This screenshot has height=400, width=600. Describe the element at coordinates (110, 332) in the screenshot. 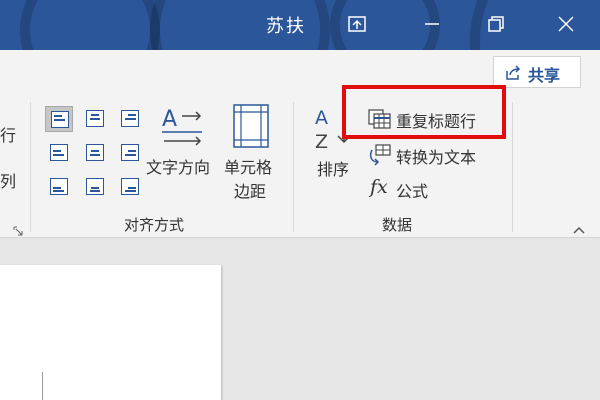

I see `document-page` at that location.